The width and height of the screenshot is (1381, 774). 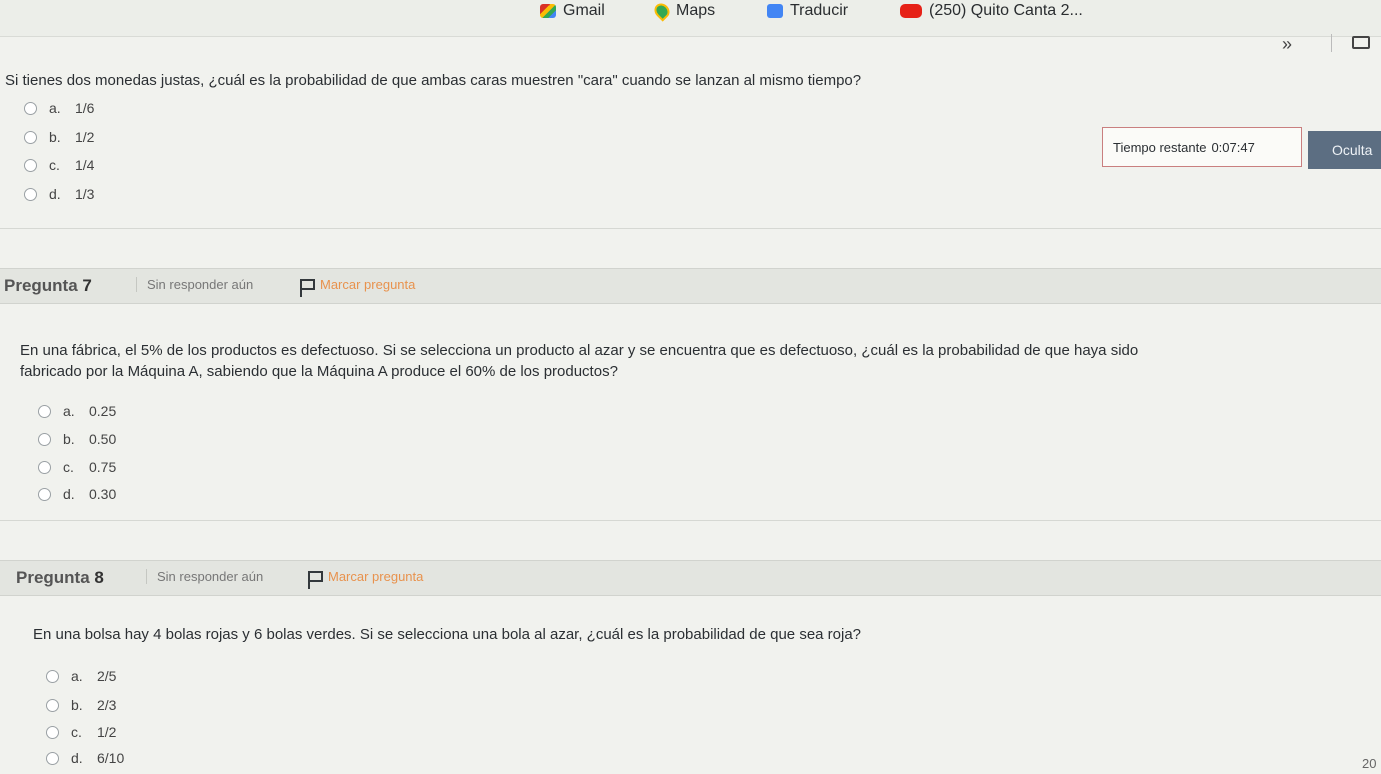 I want to click on bookmark-translate: Traducir, so click(x=807, y=11).